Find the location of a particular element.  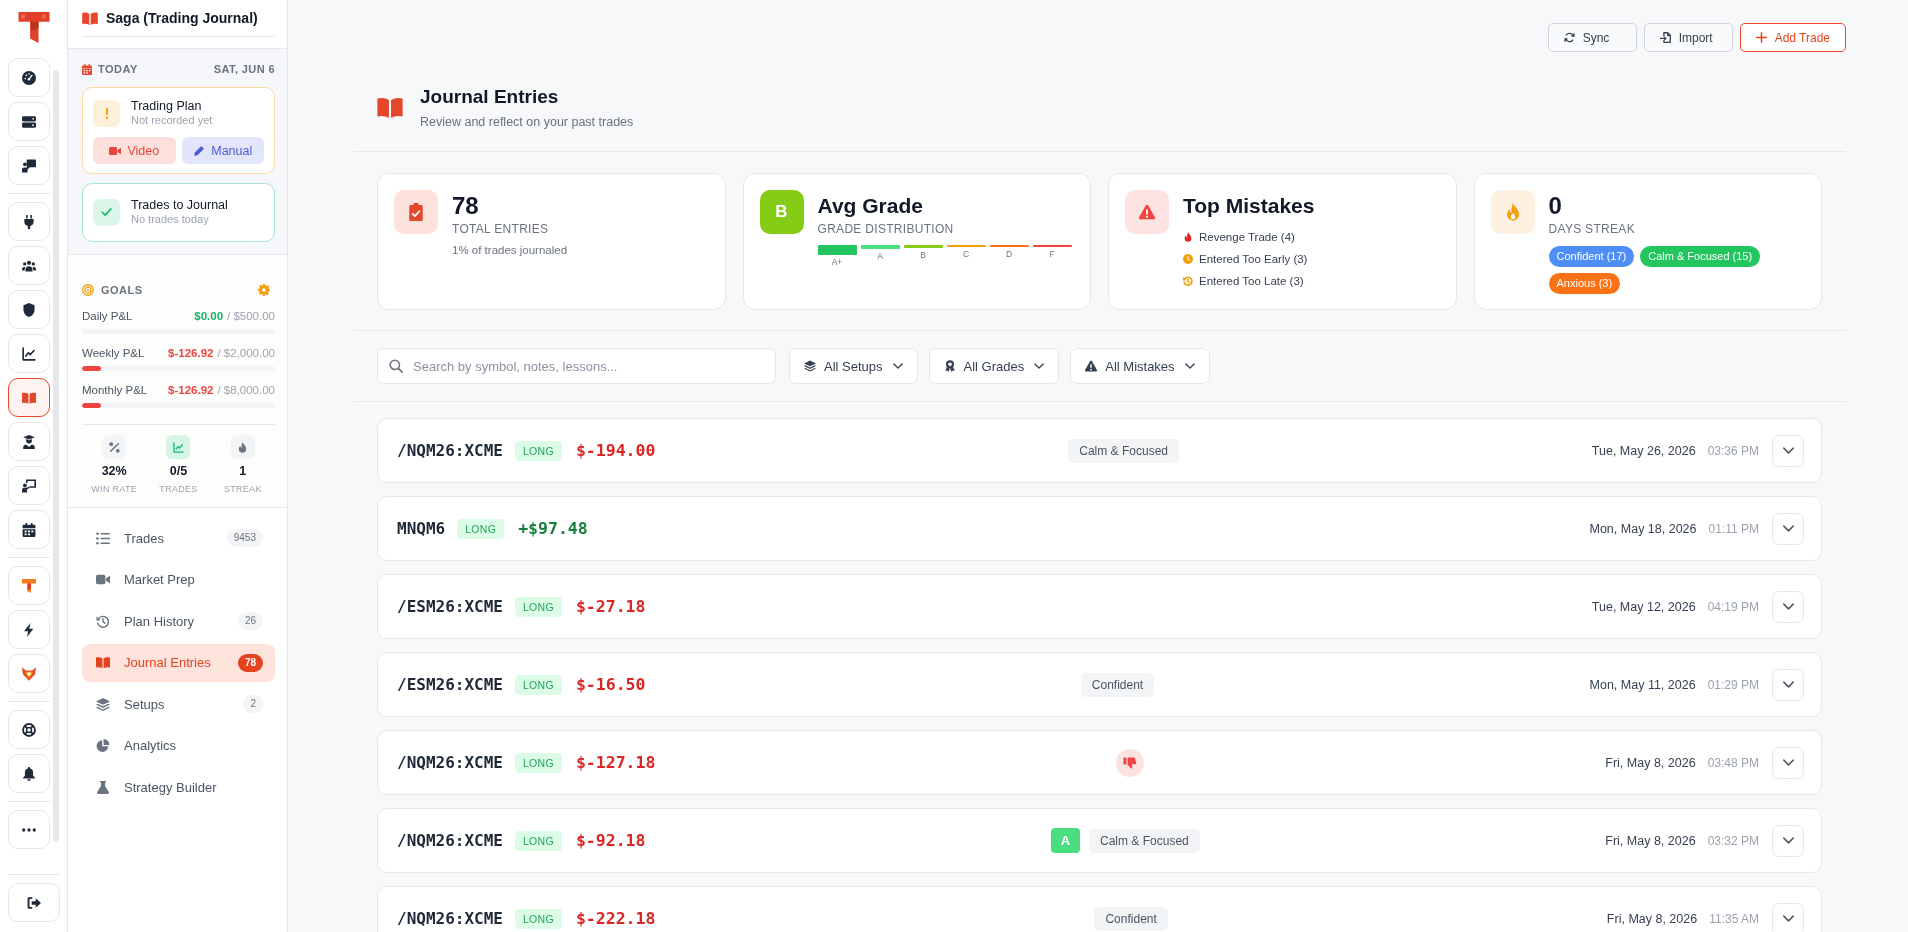

logout-icon is located at coordinates (34, 902).